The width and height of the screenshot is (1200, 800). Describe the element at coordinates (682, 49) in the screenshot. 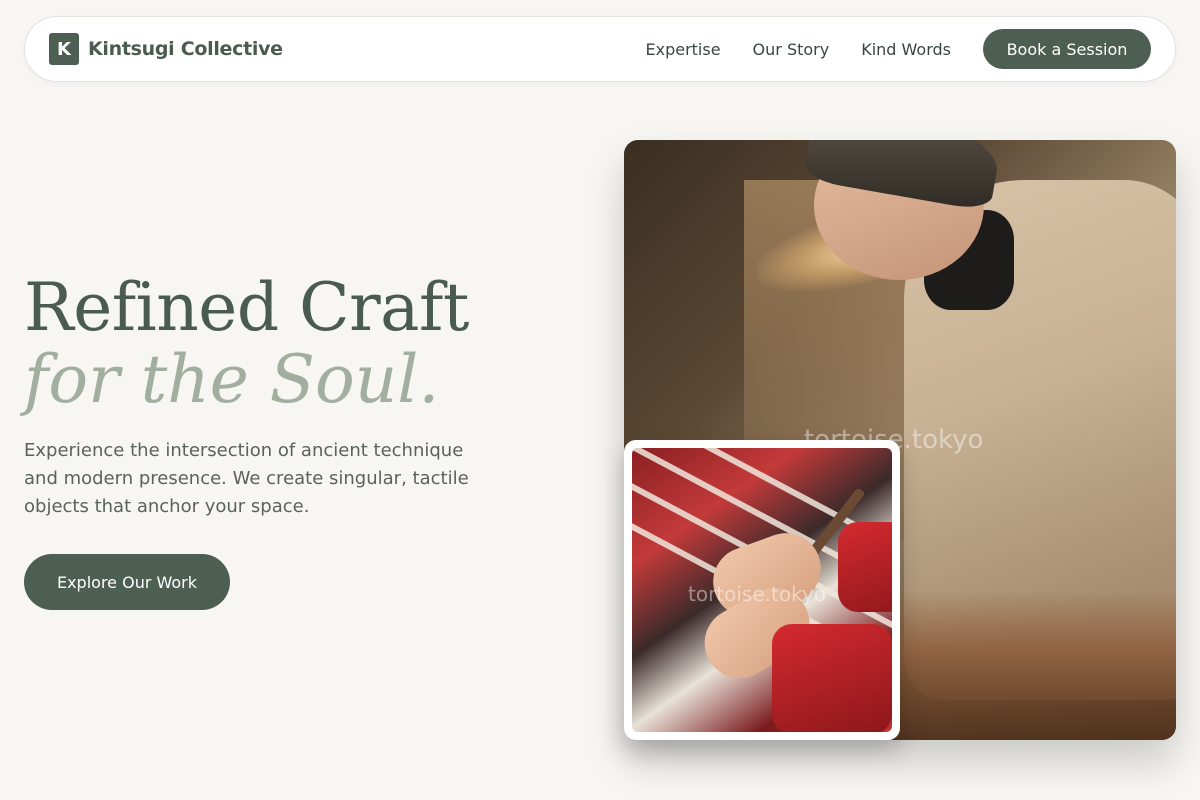

I see `nav-link-expertise: Expertise` at that location.